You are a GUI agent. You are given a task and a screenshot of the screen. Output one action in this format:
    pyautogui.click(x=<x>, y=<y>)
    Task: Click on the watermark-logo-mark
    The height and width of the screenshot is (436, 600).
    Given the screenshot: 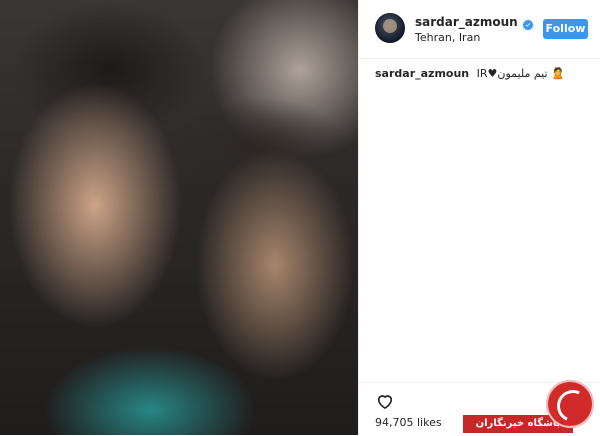 What is the action you would take?
    pyautogui.click(x=573, y=406)
    